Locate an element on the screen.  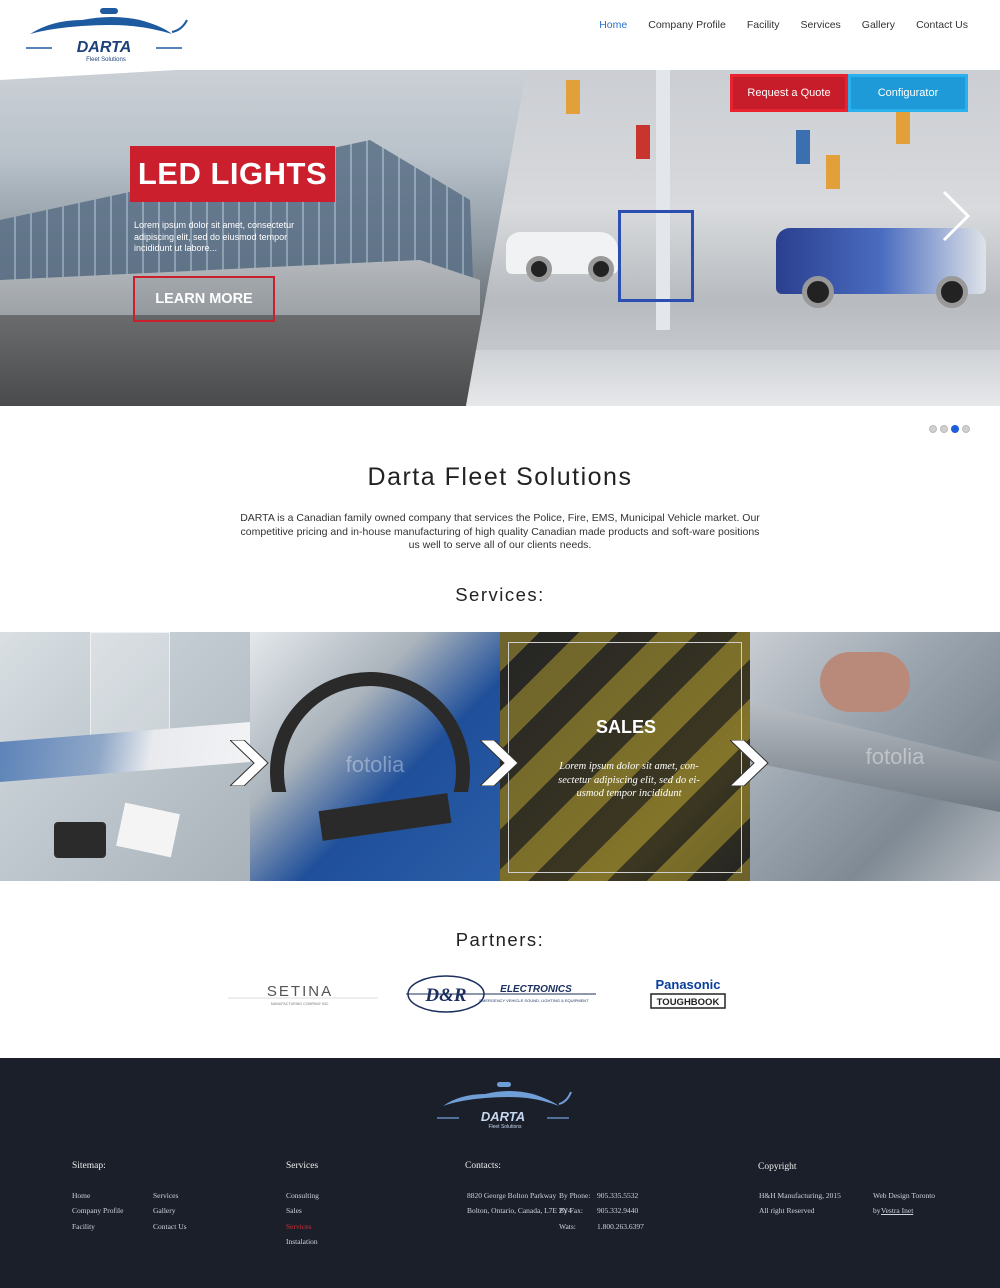
footer-wats-label: Wats: is located at coordinates (567, 1226).